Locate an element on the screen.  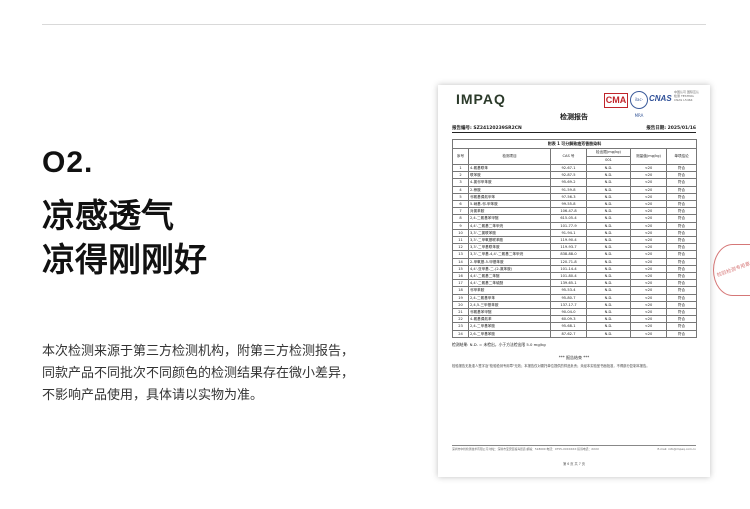
table-cell: 邻甲苯胺 is located at coordinates (509, 290).